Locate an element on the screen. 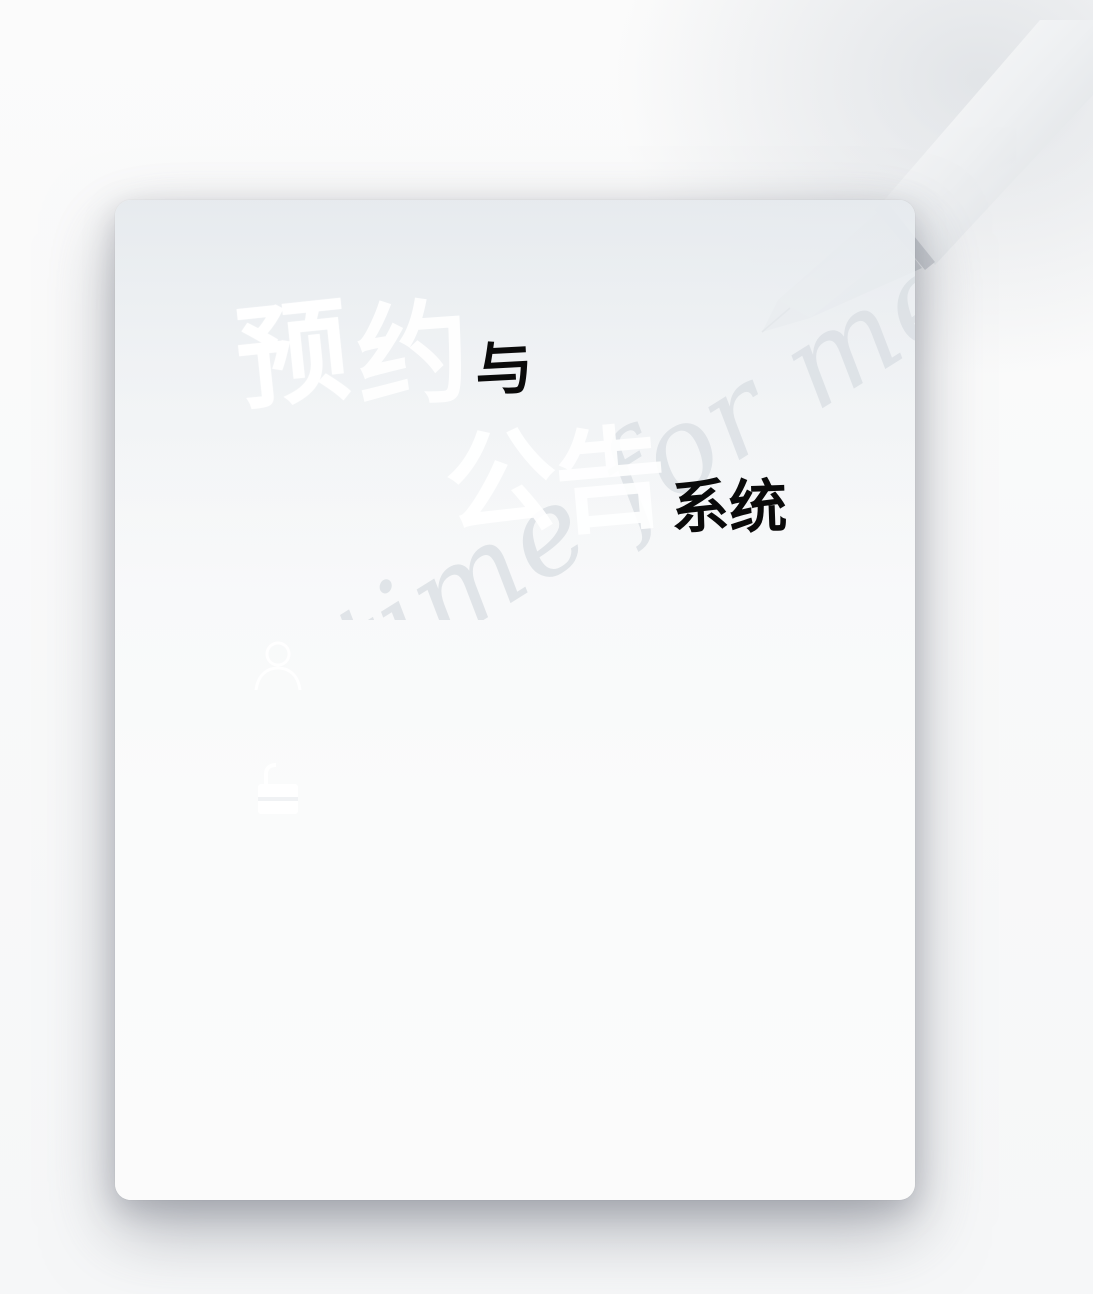  username-field is located at coordinates (530, 666).